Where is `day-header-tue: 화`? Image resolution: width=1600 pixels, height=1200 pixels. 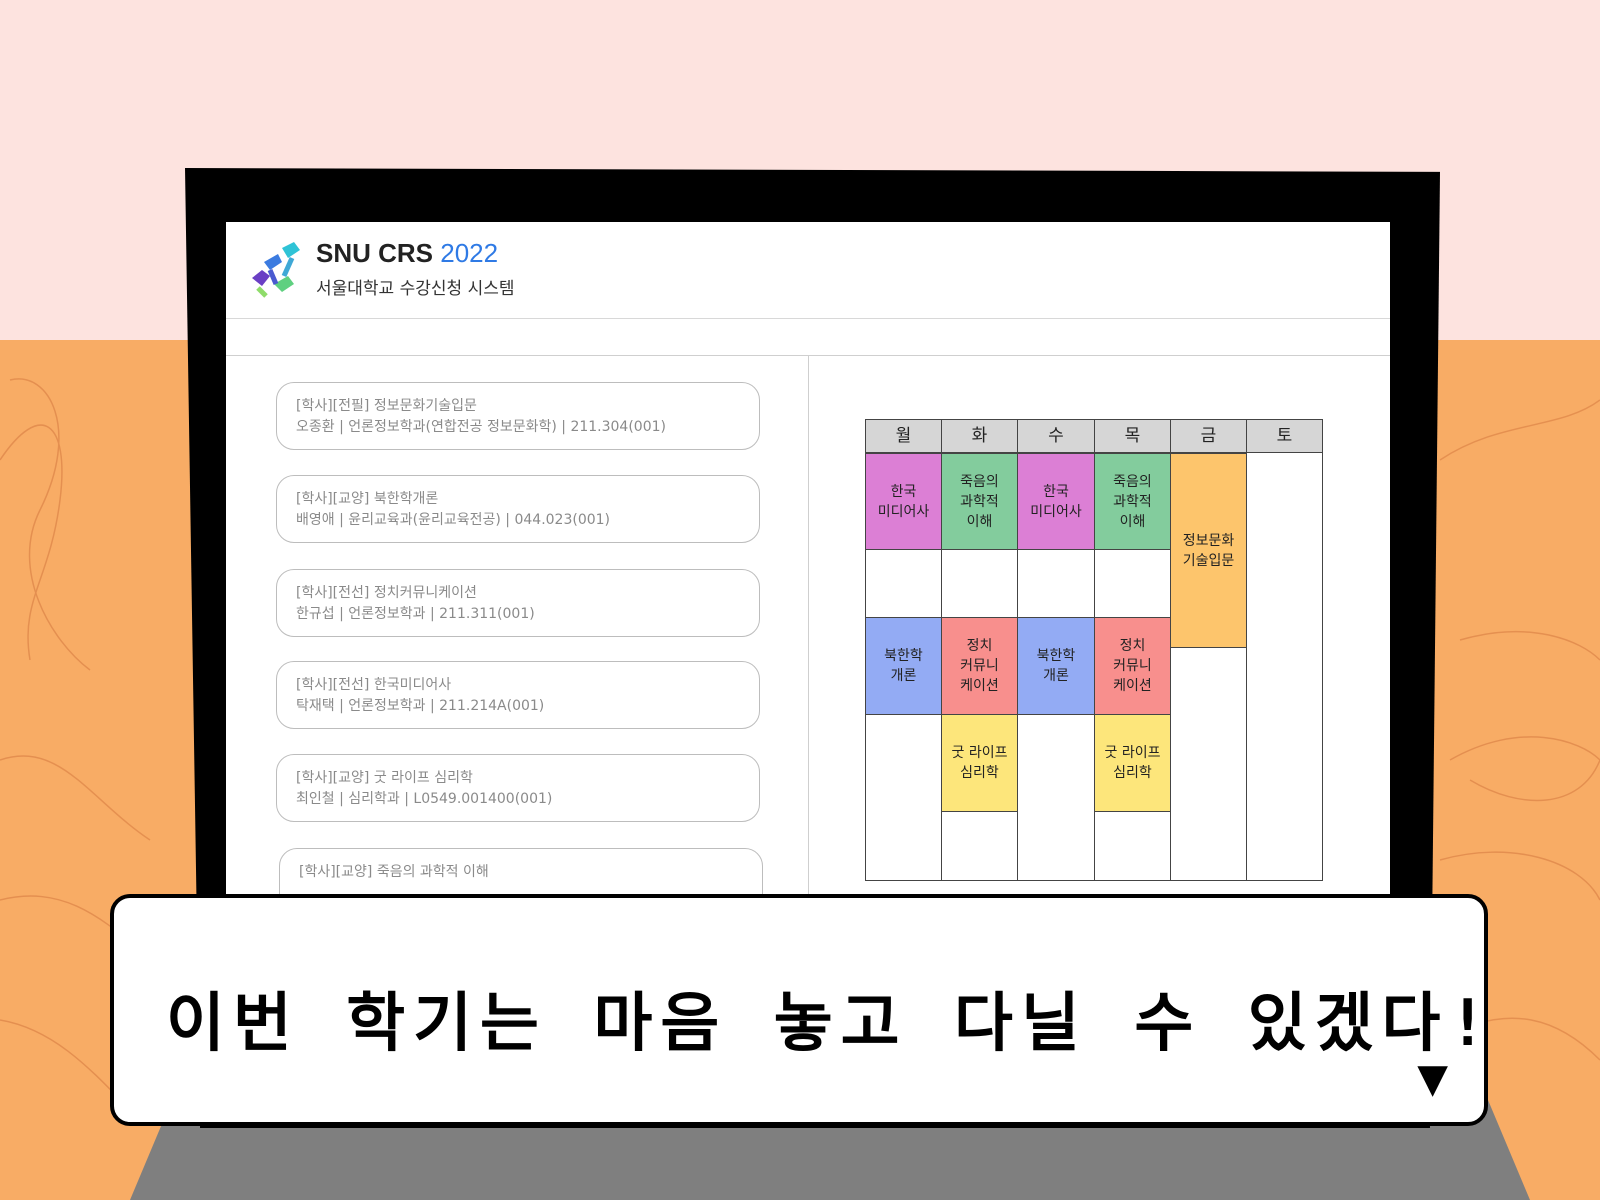
day-header-tue: 화 is located at coordinates (979, 436).